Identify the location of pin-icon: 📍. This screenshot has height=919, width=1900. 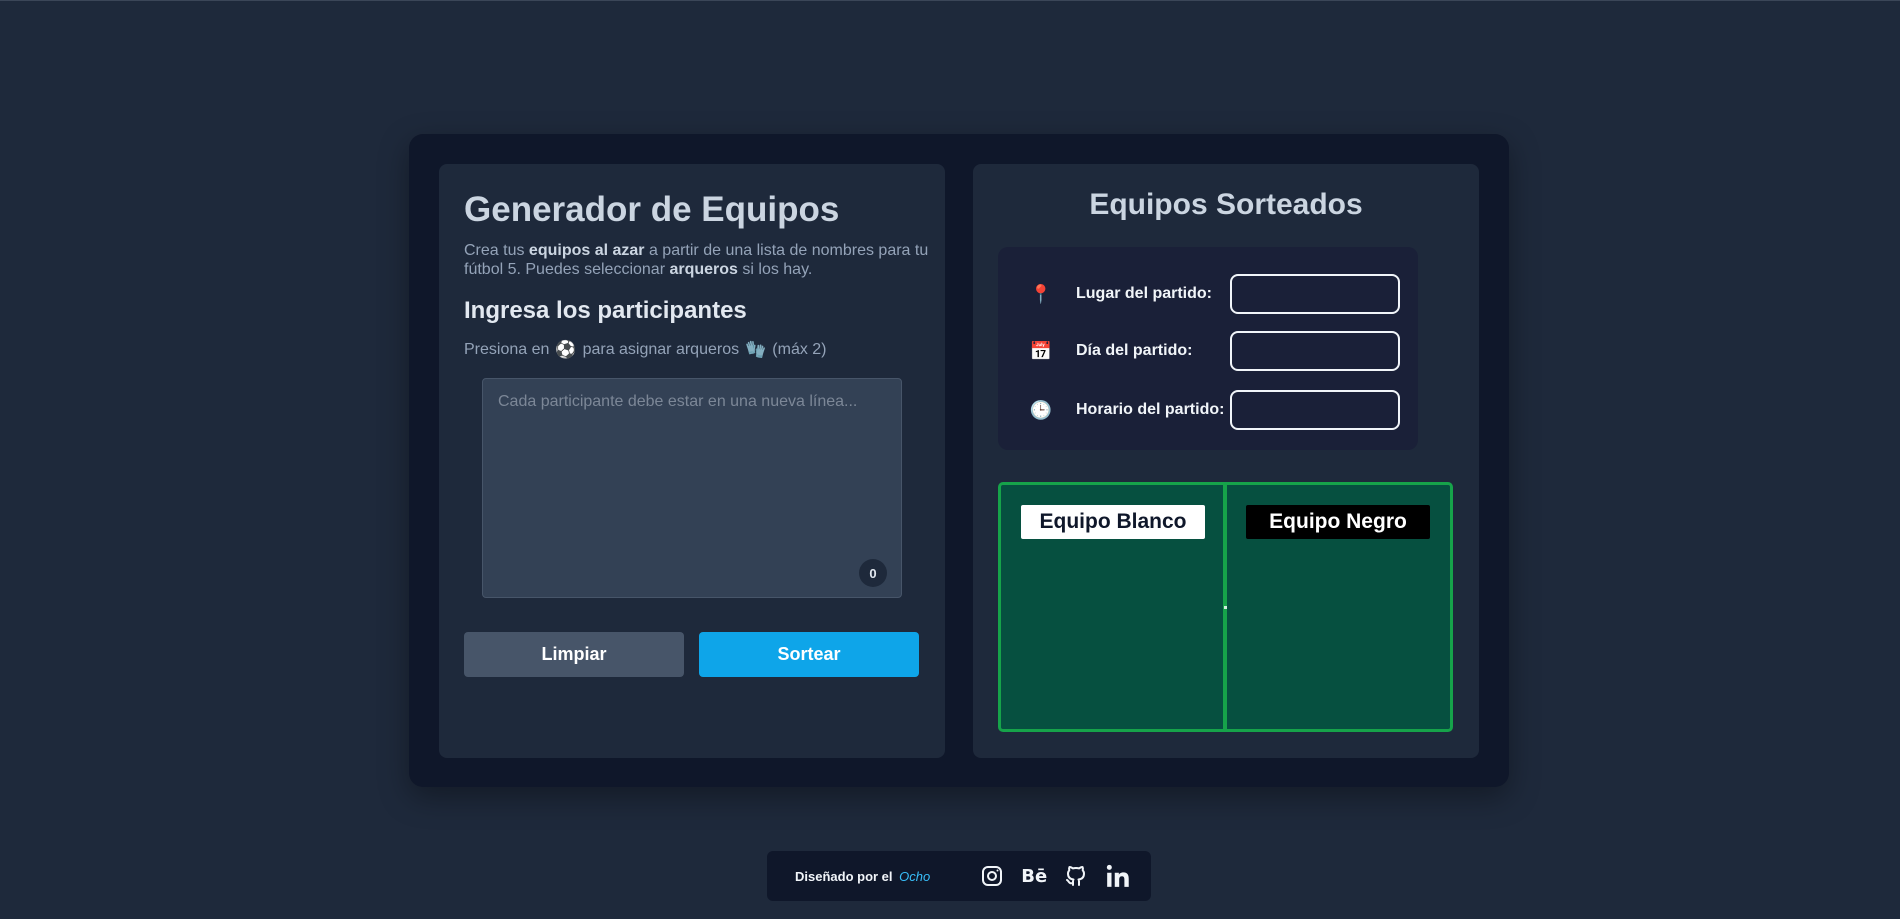
(1041, 293).